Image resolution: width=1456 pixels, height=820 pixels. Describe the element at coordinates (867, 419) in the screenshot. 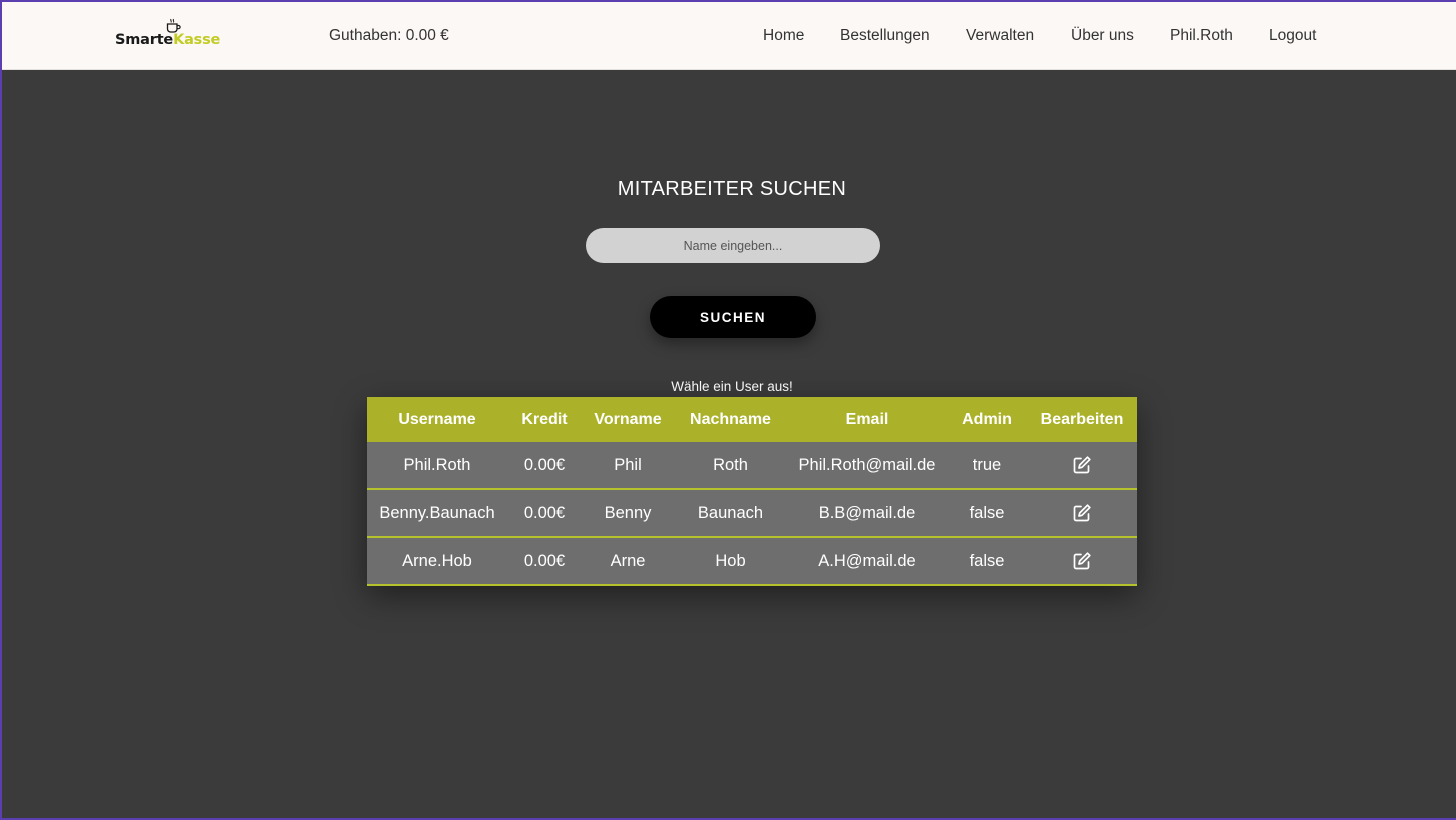

I see `column-header-email: Email` at that location.